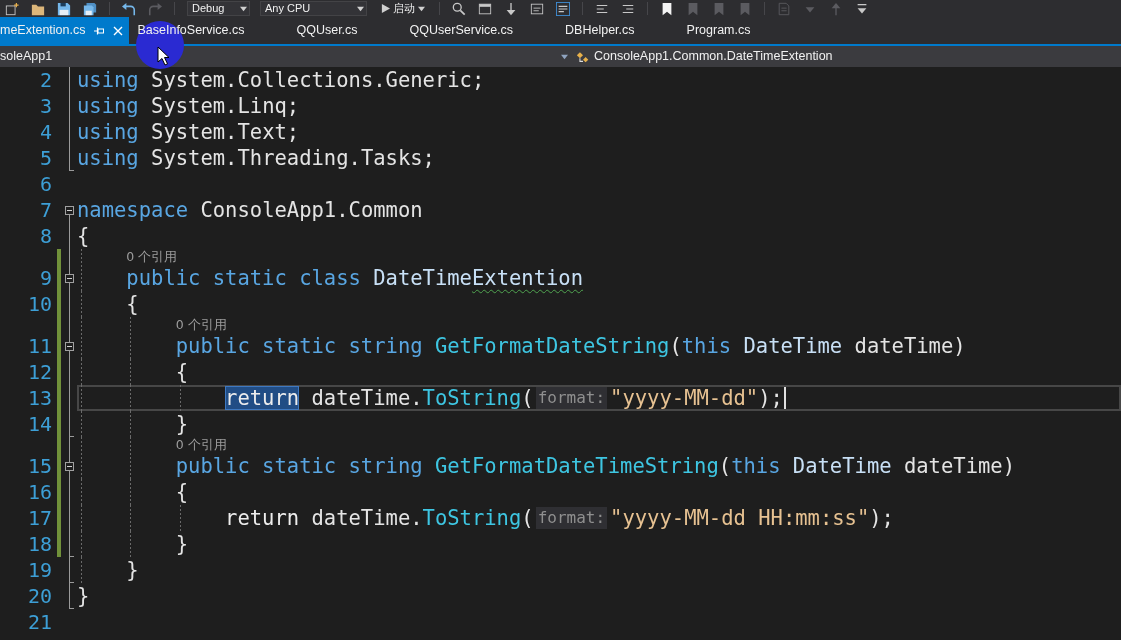  Describe the element at coordinates (45, 158) in the screenshot. I see `line-number: 5` at that location.